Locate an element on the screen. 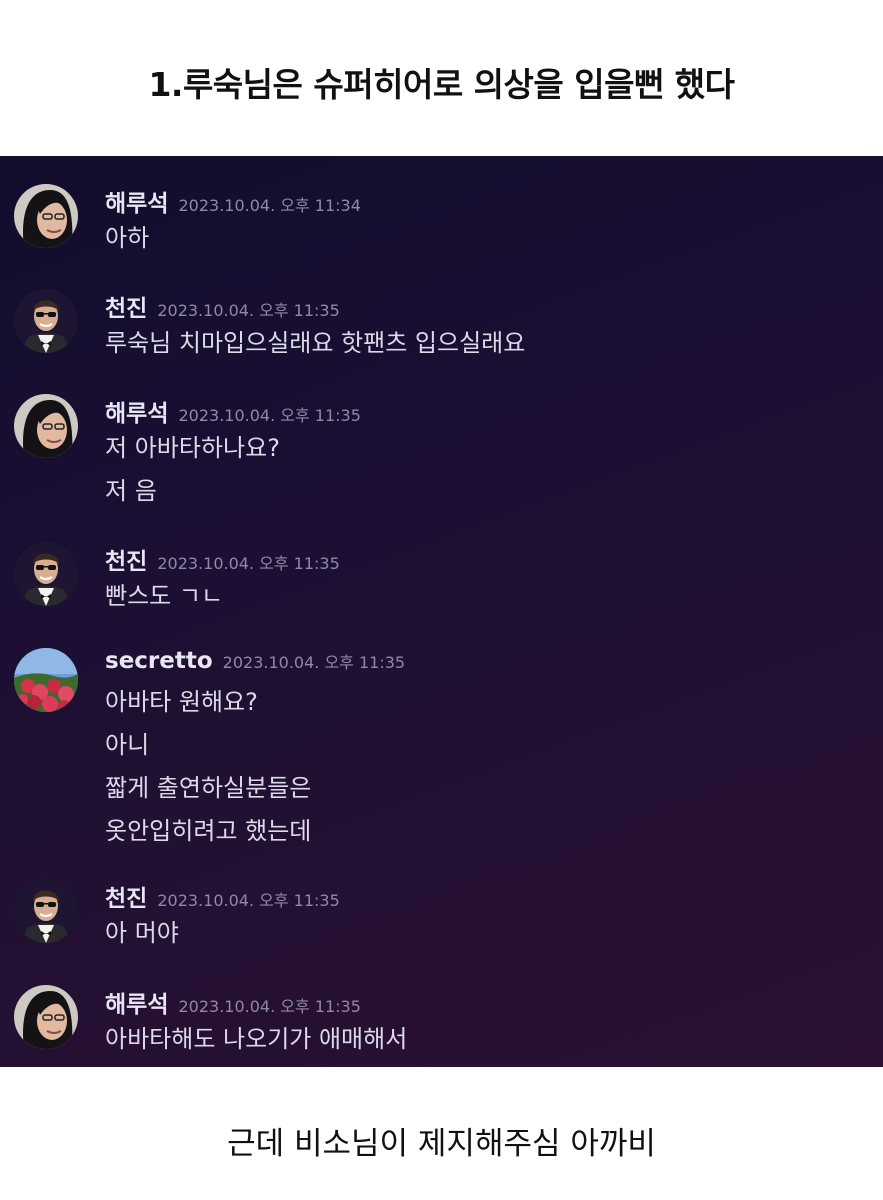 Image resolution: width=883 pixels, height=1200 pixels. message-line: 저 아바타하나요? is located at coordinates (192, 448).